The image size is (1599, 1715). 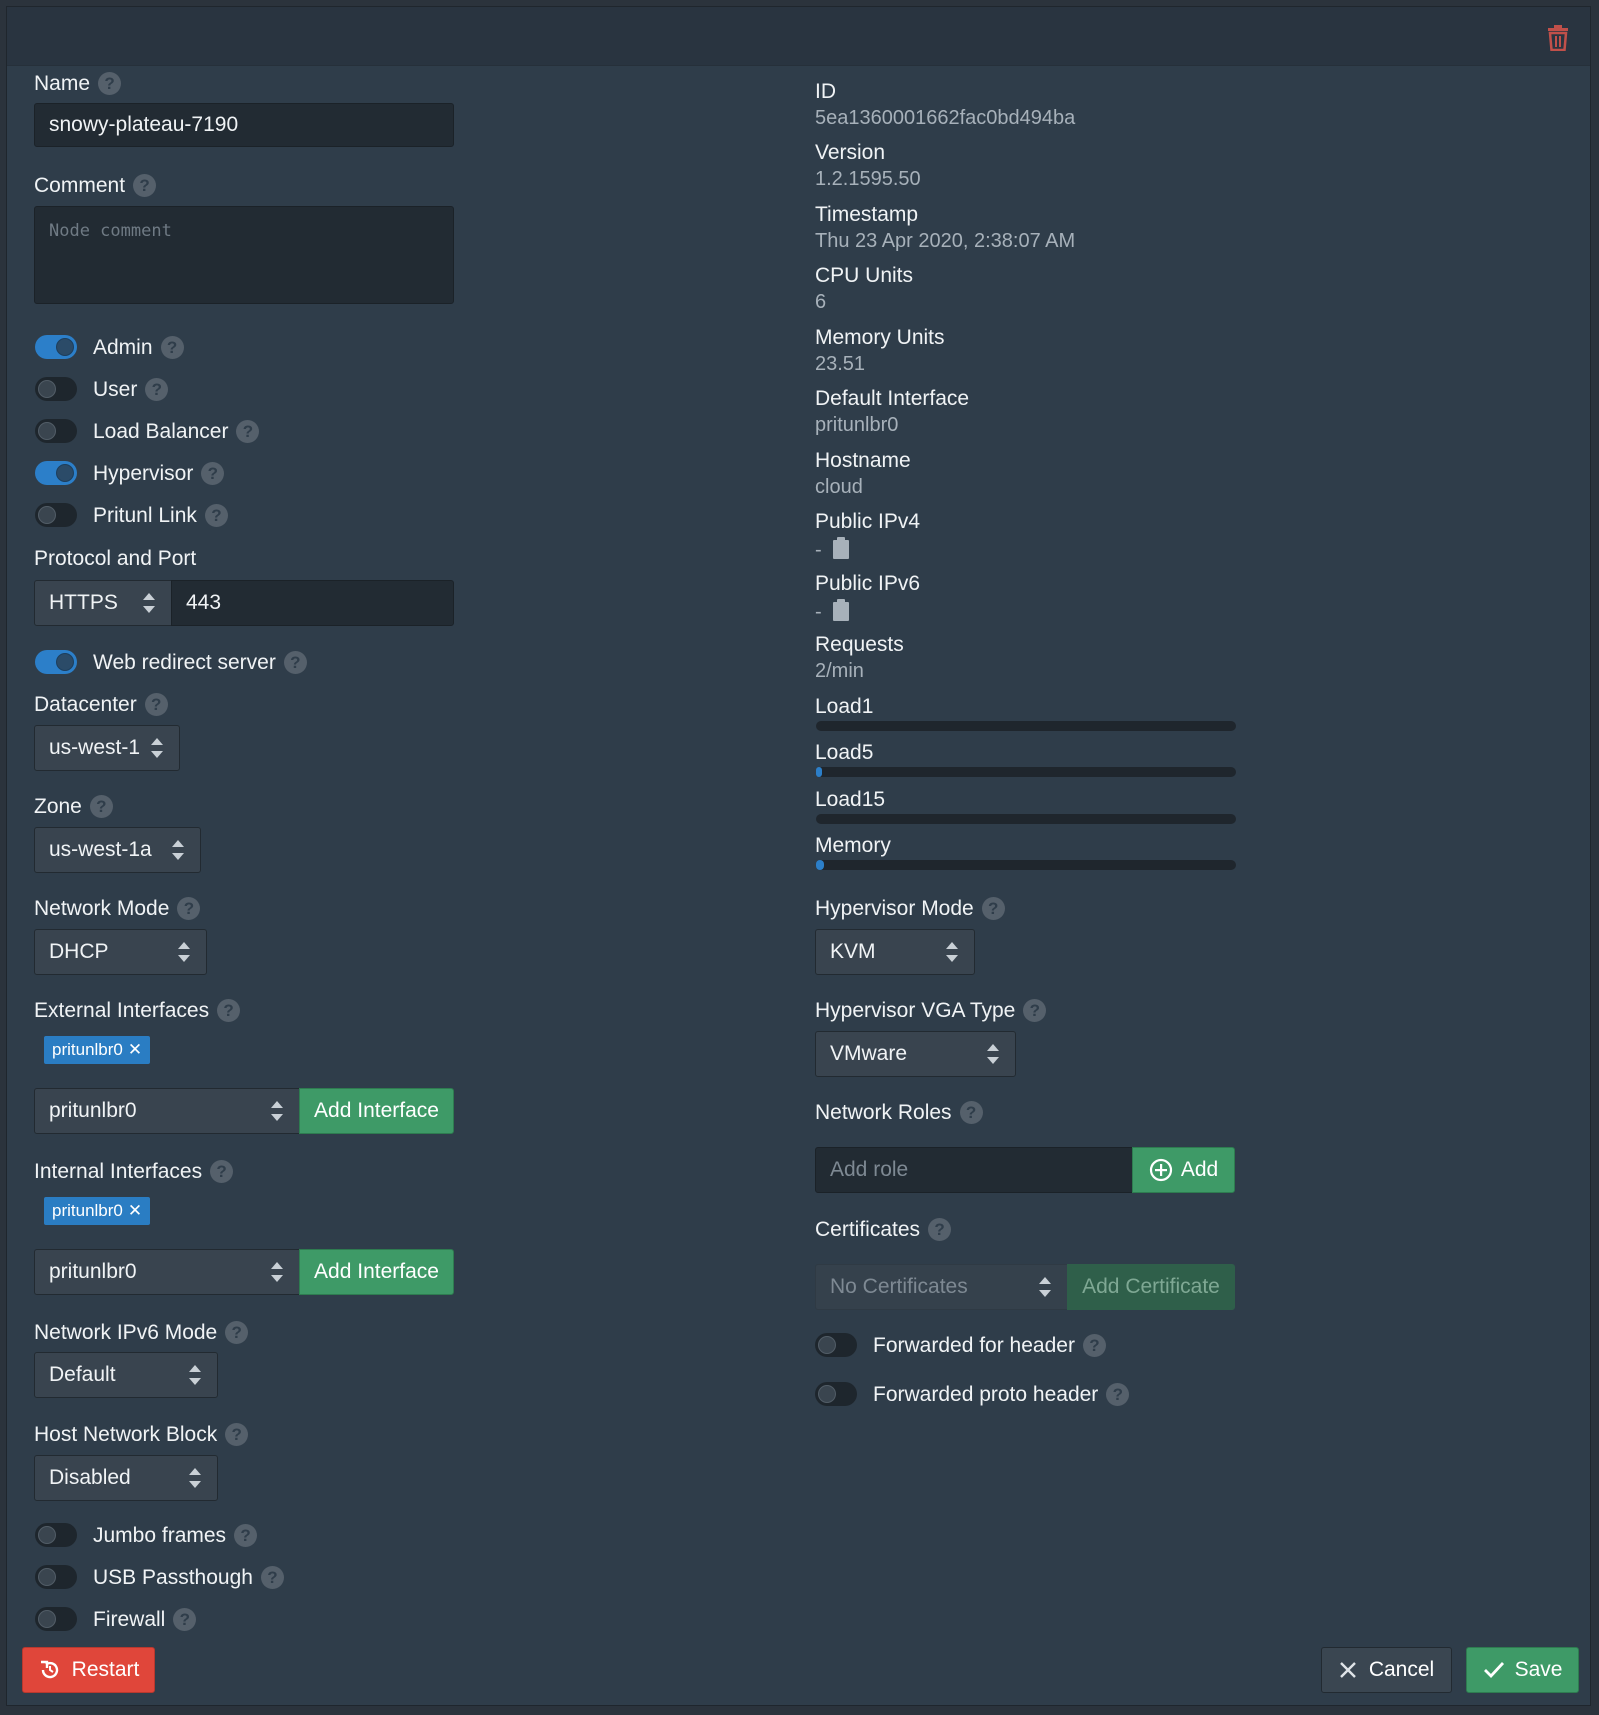 I want to click on memory-units-value: 23.51, so click(x=840, y=364).